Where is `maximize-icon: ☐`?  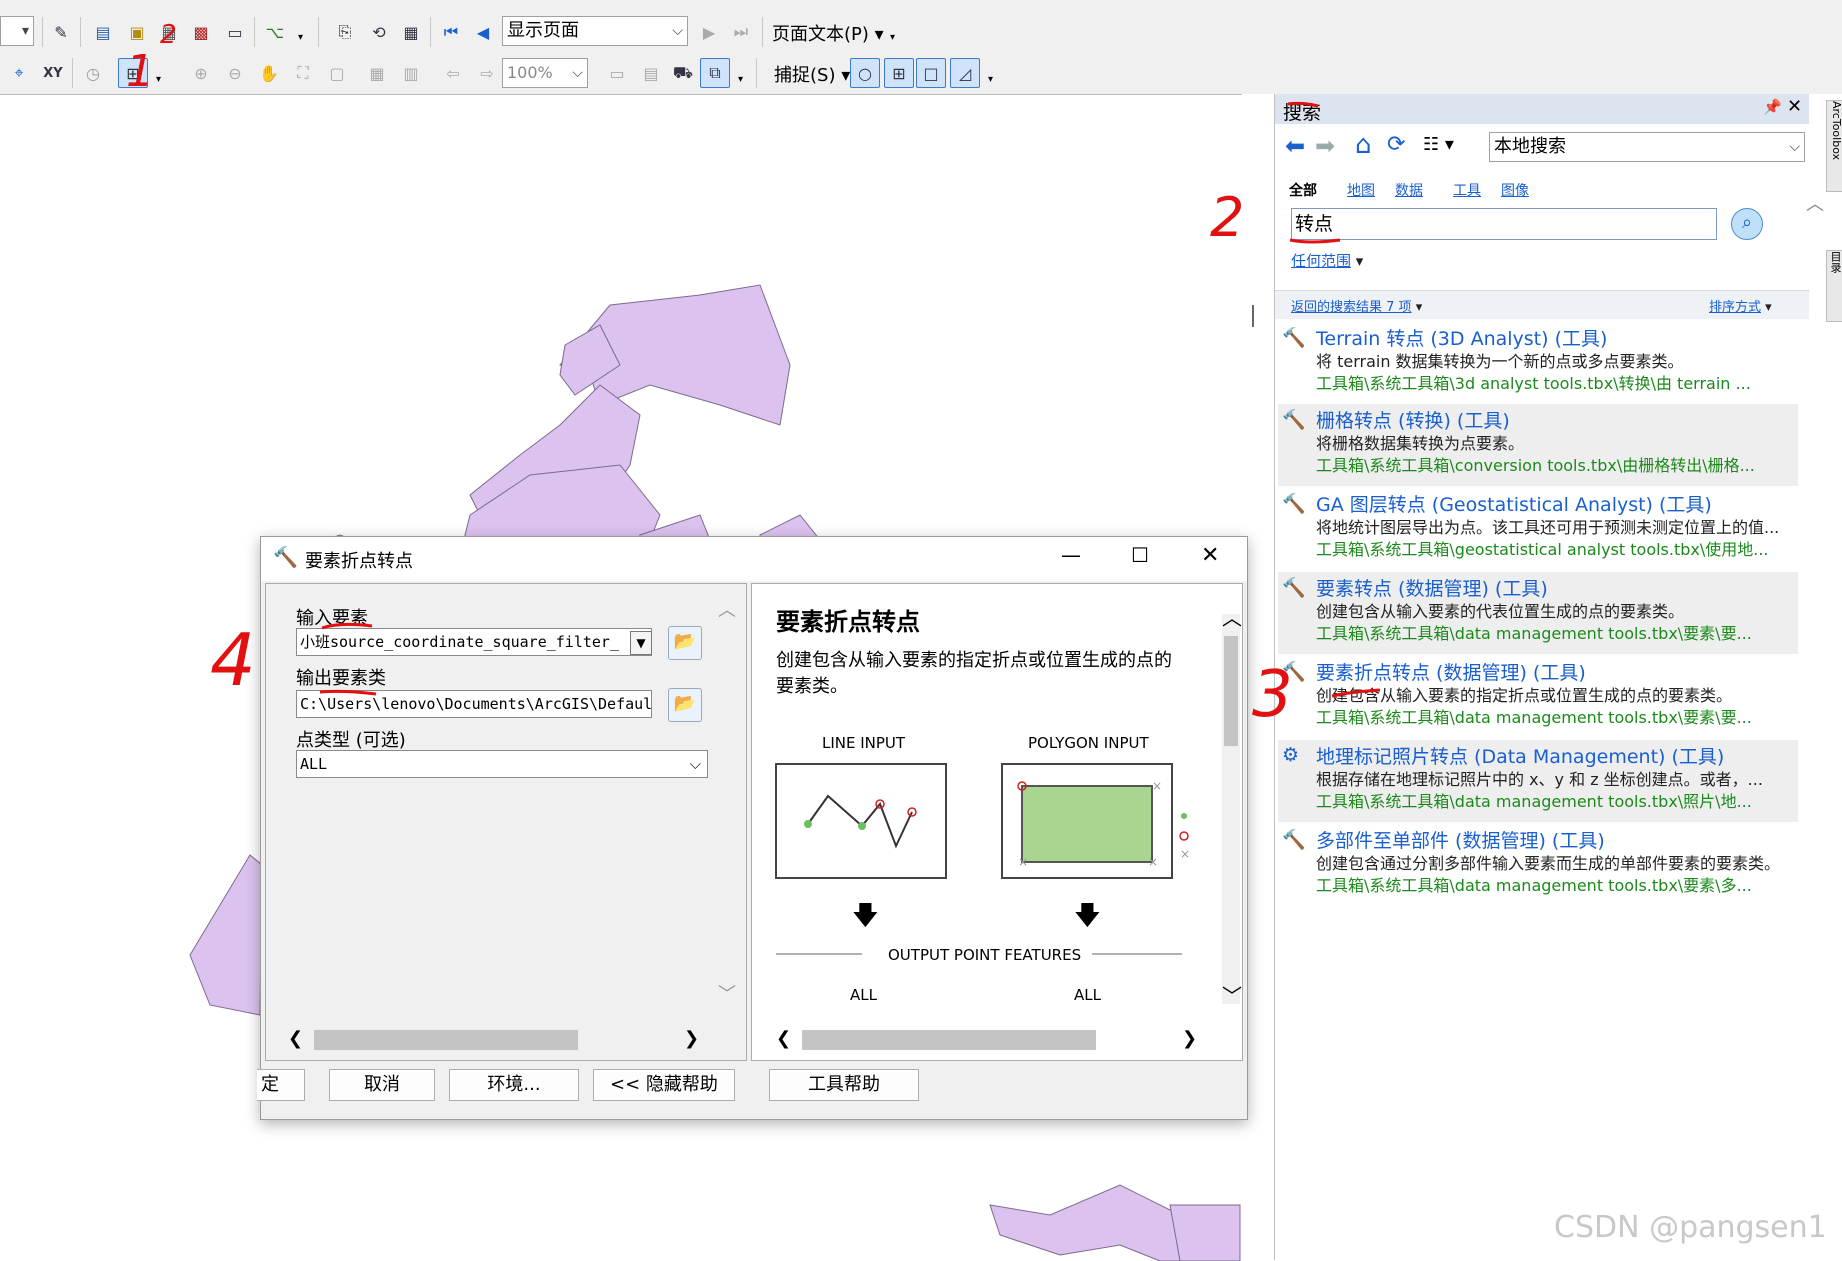 maximize-icon: ☐ is located at coordinates (1140, 555).